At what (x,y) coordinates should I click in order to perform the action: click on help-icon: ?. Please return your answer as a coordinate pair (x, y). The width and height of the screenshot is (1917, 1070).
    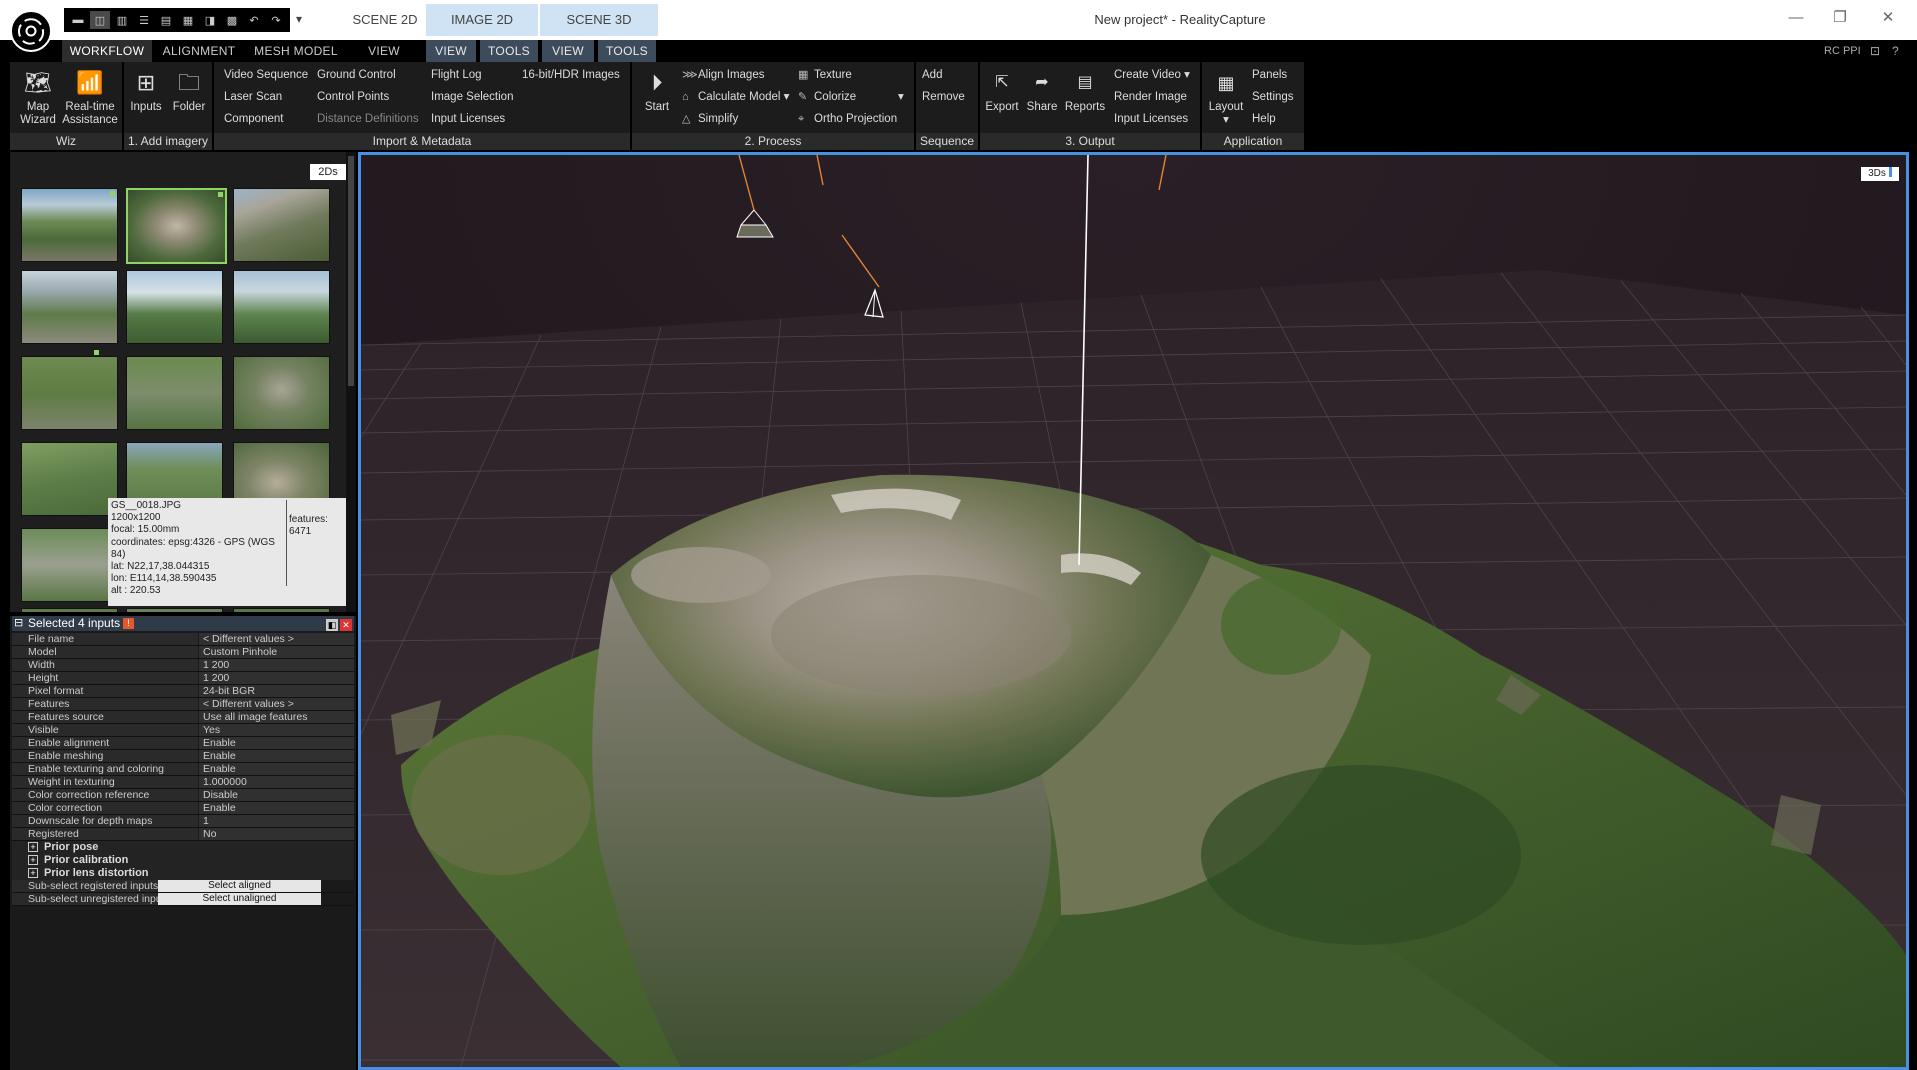
    Looking at the image, I should click on (1895, 51).